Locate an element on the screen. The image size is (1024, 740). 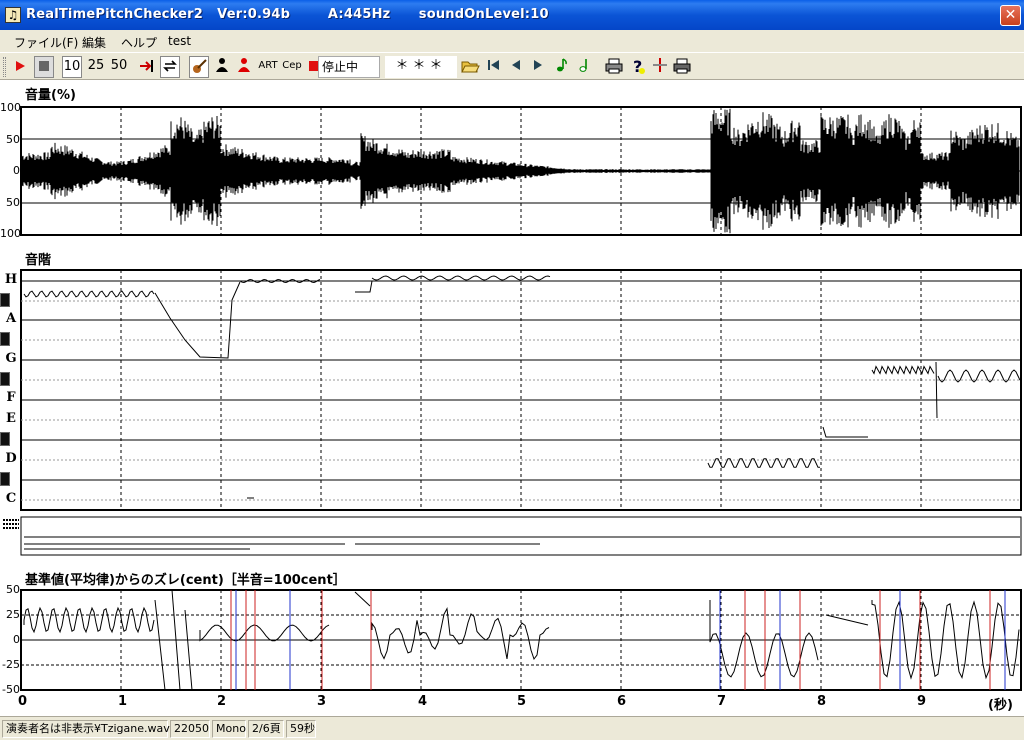
status-page: 2/6頁 is located at coordinates (266, 729).